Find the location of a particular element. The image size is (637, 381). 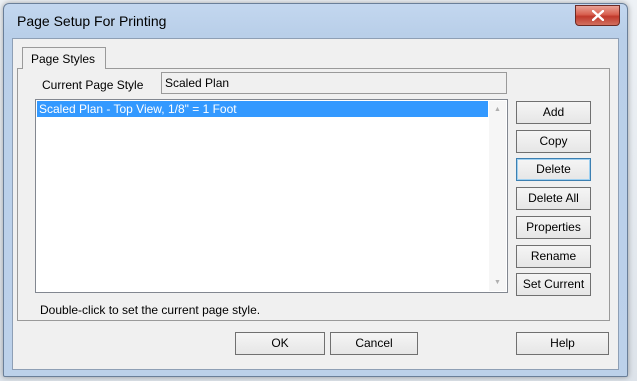

scroll-up-arrow-icon: ▲ is located at coordinates (497, 109).